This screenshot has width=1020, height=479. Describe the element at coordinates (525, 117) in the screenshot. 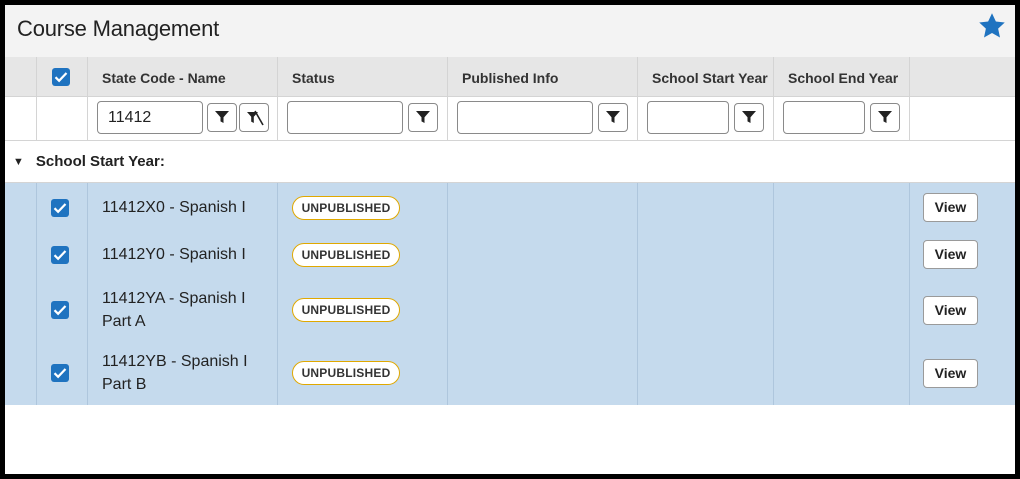

I see `published-info-filter-input` at that location.